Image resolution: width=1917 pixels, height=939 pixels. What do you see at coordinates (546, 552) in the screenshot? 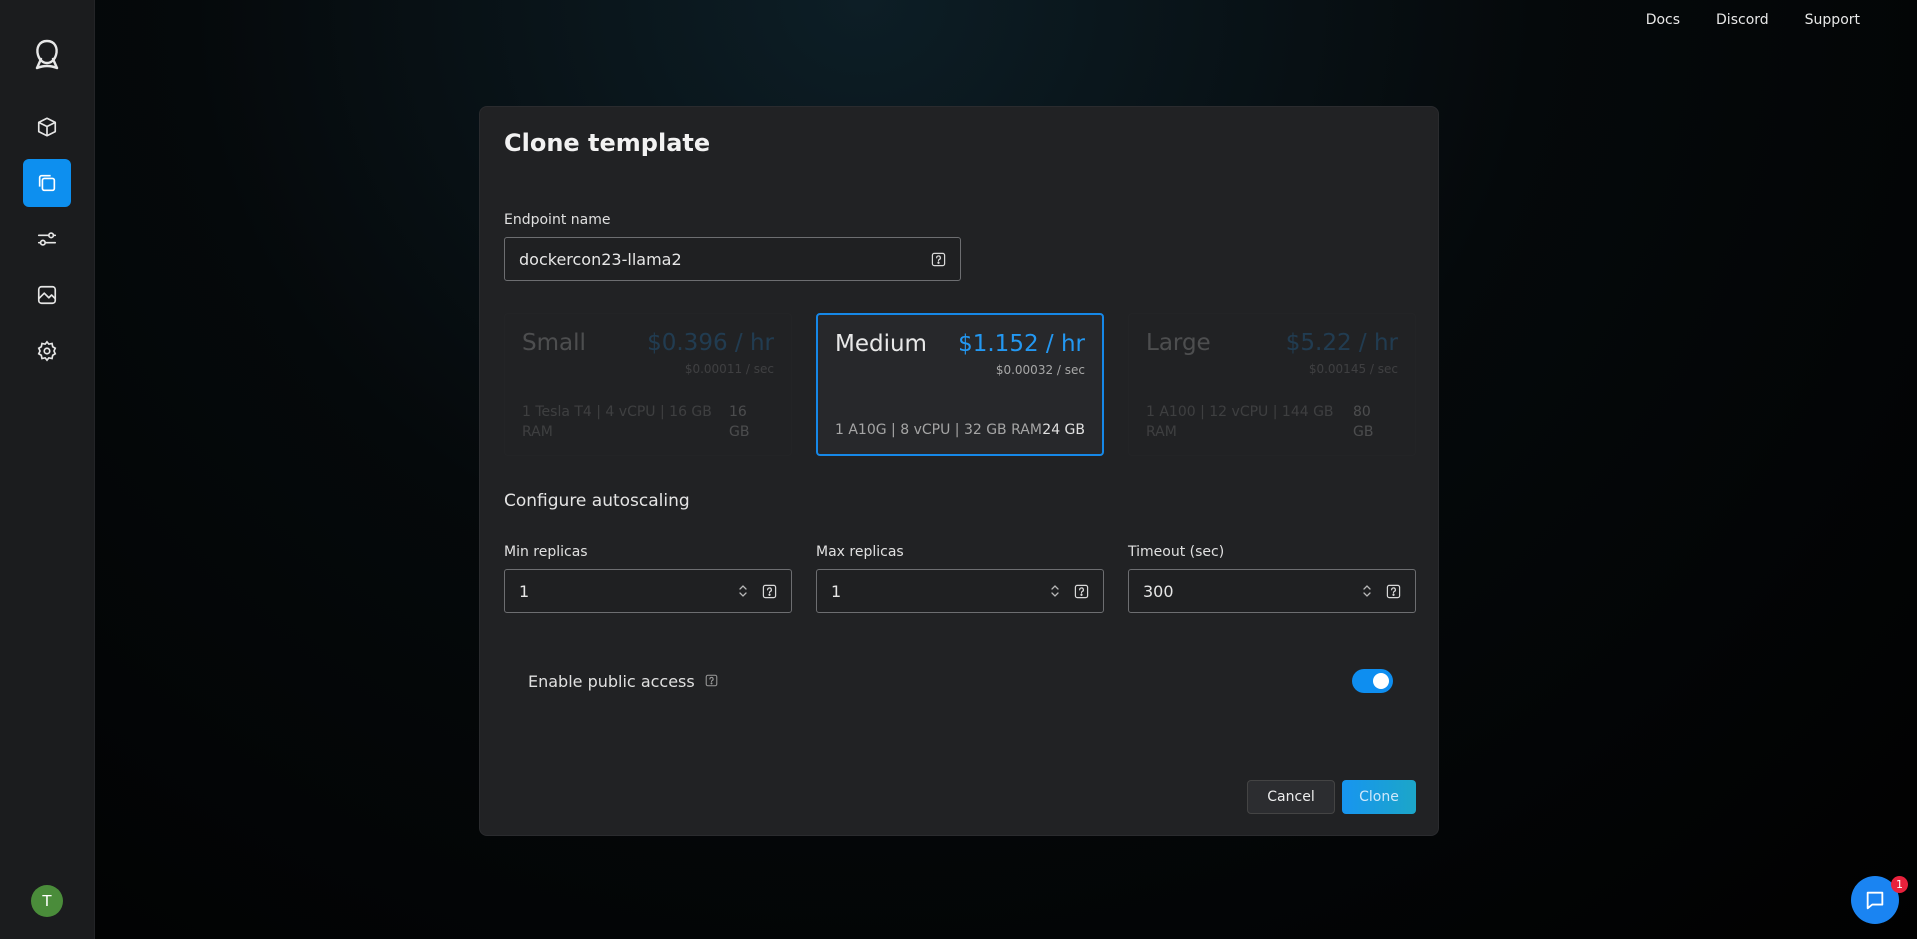
I see `min-replicas-label: Min replicas` at bounding box center [546, 552].